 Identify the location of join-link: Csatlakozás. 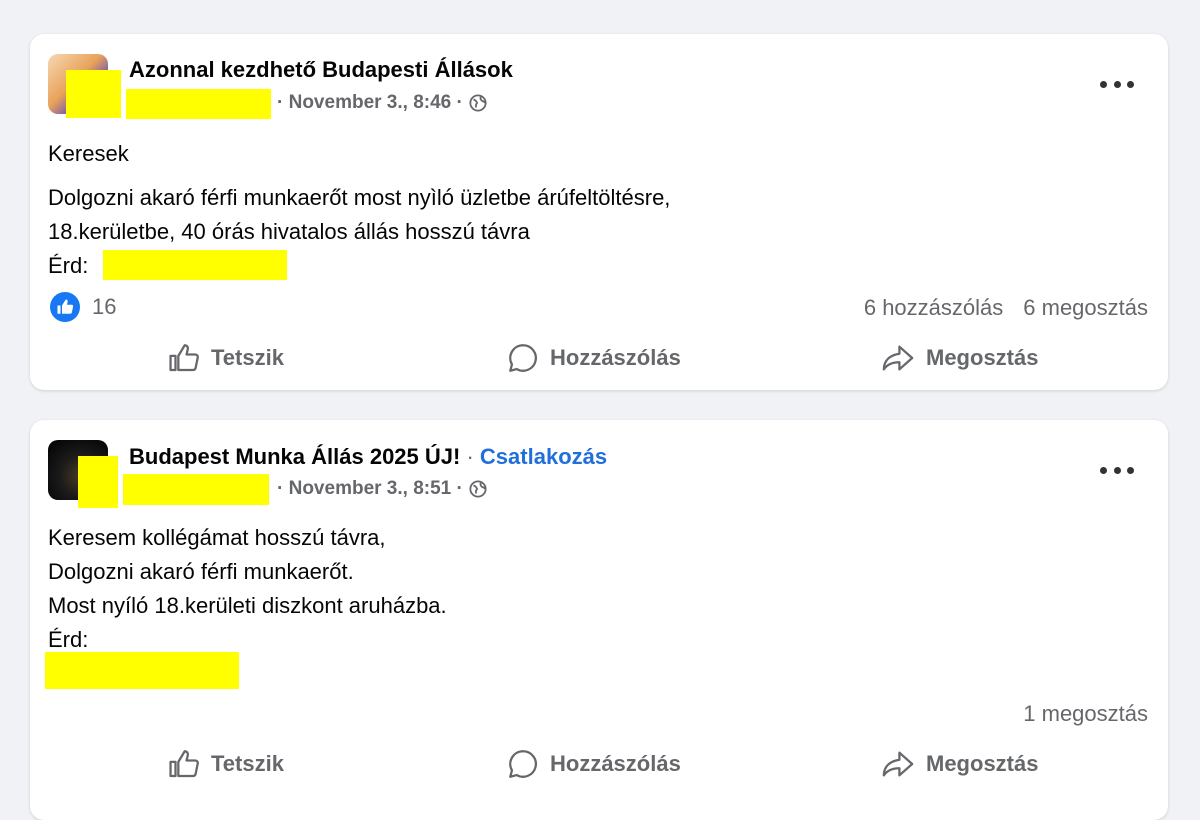
(543, 456).